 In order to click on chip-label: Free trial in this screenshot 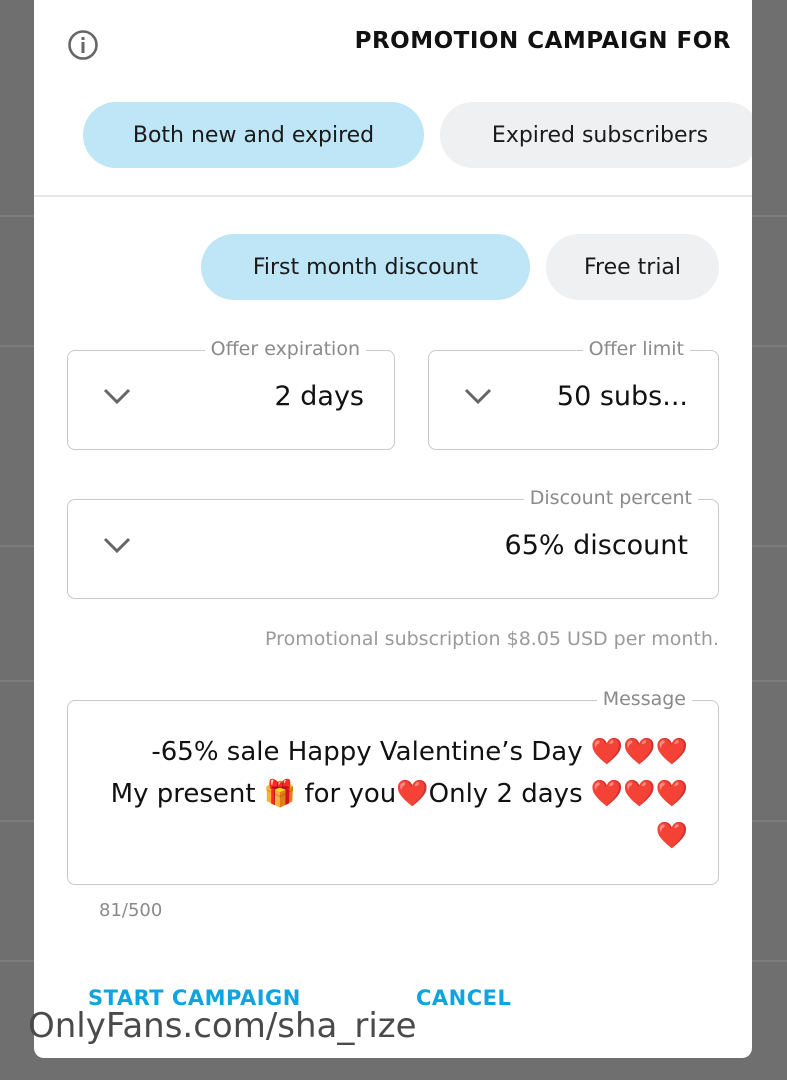, I will do `click(632, 267)`.